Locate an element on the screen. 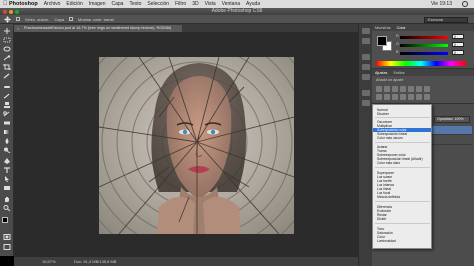 The height and width of the screenshot is (266, 474). color-balance-adjustment-icon is located at coordinates (427, 89).